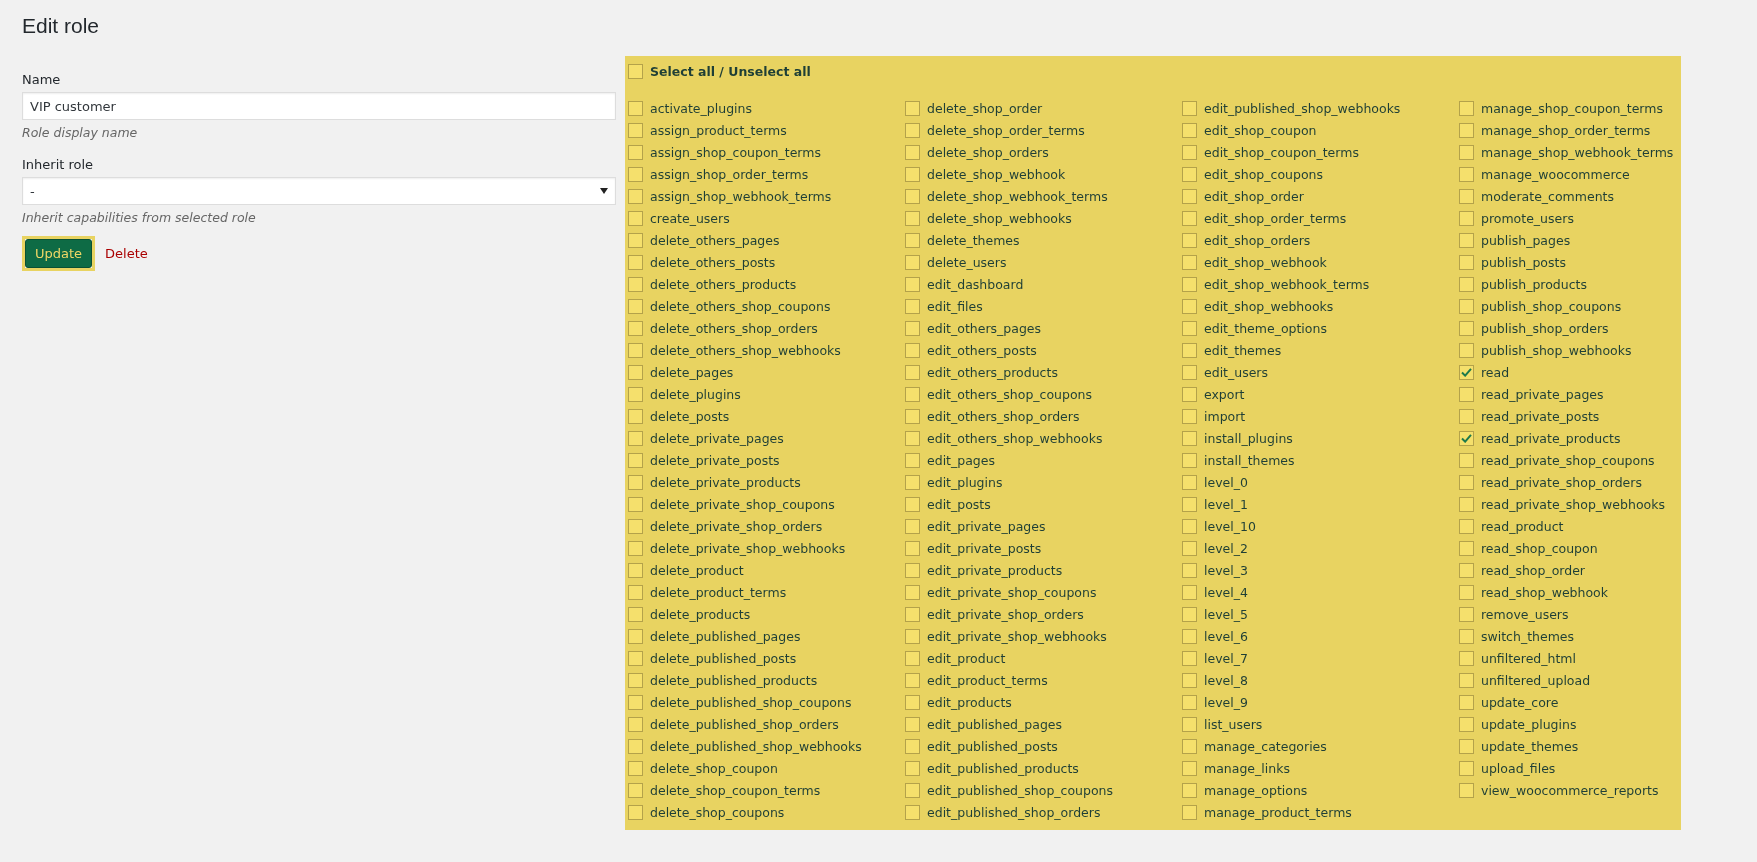 The height and width of the screenshot is (862, 1757). What do you see at coordinates (1233, 724) in the screenshot?
I see `capability-label: list_users` at bounding box center [1233, 724].